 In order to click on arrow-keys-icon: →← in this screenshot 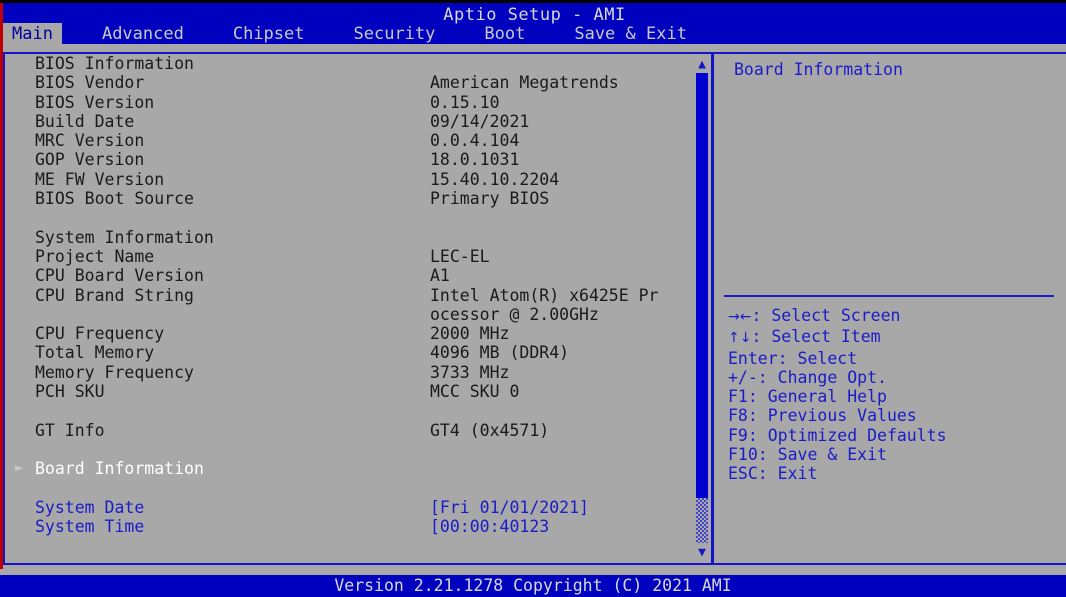, I will do `click(740, 317)`.